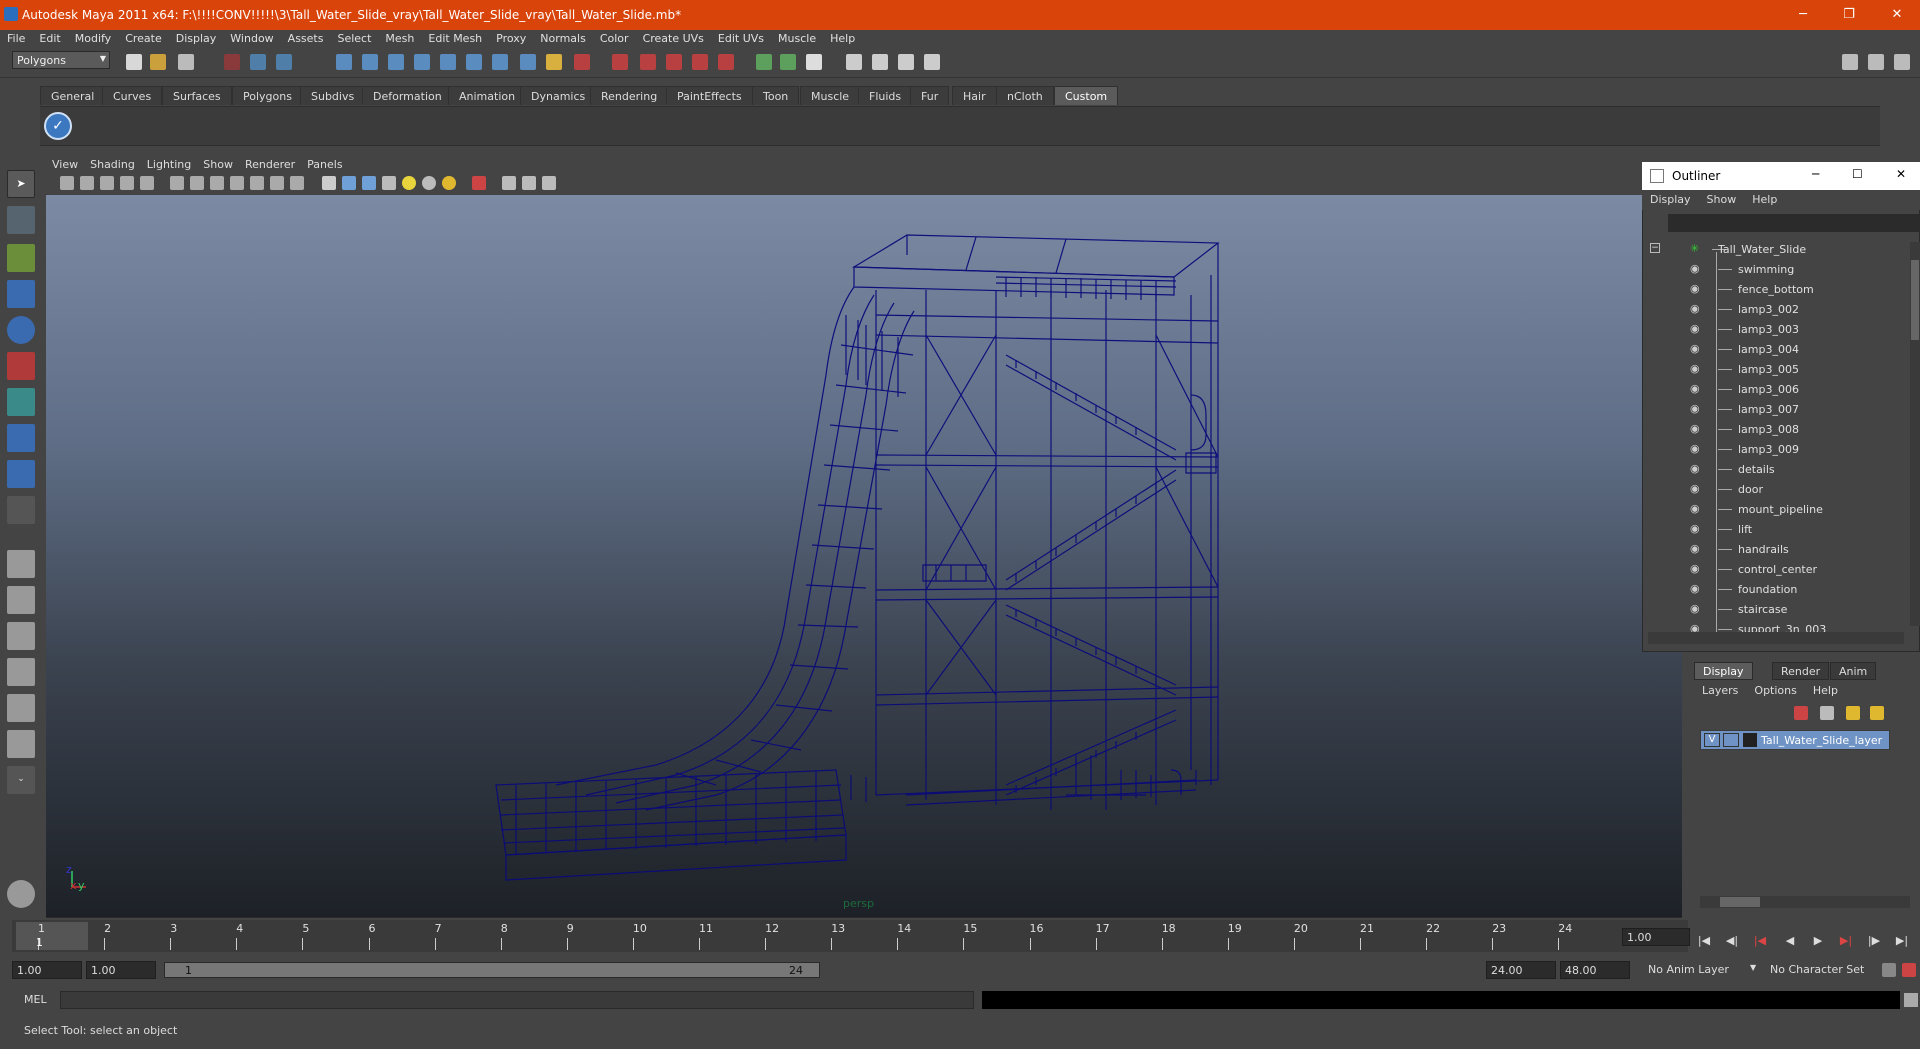  I want to click on field-chart-icon, so click(257, 183).